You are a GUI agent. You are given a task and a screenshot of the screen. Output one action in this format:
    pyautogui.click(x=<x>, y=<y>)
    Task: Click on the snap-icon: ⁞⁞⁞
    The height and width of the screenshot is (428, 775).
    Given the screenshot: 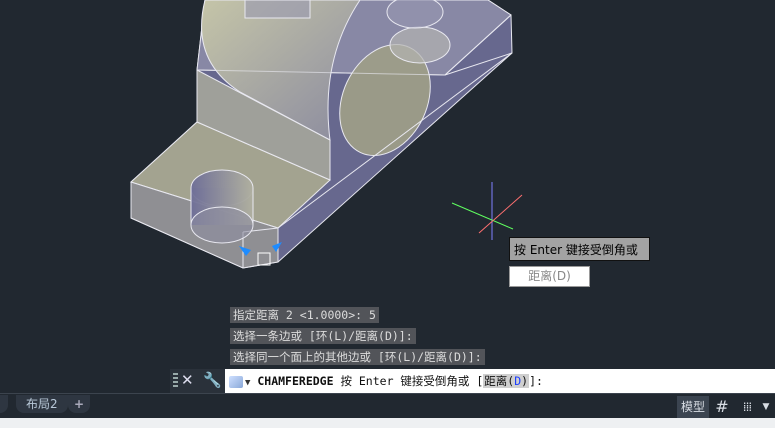 What is the action you would take?
    pyautogui.click(x=747, y=407)
    